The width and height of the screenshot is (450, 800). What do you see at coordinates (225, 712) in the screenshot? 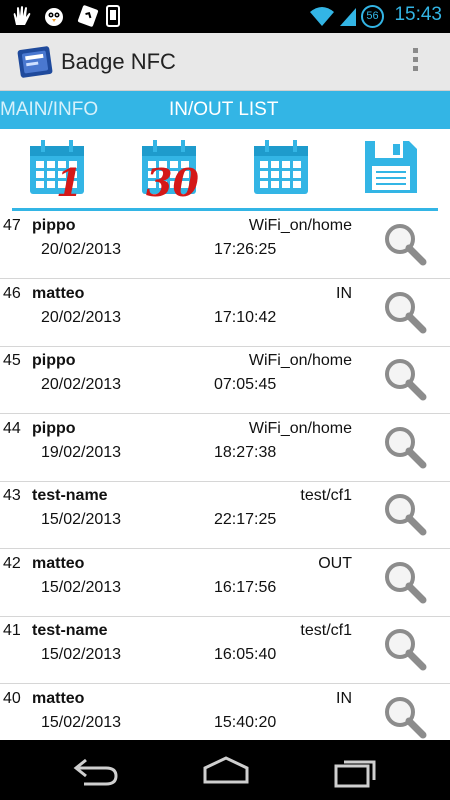
I see `list-item: 40 matteo IN 15/02/2013 15:40:20` at bounding box center [225, 712].